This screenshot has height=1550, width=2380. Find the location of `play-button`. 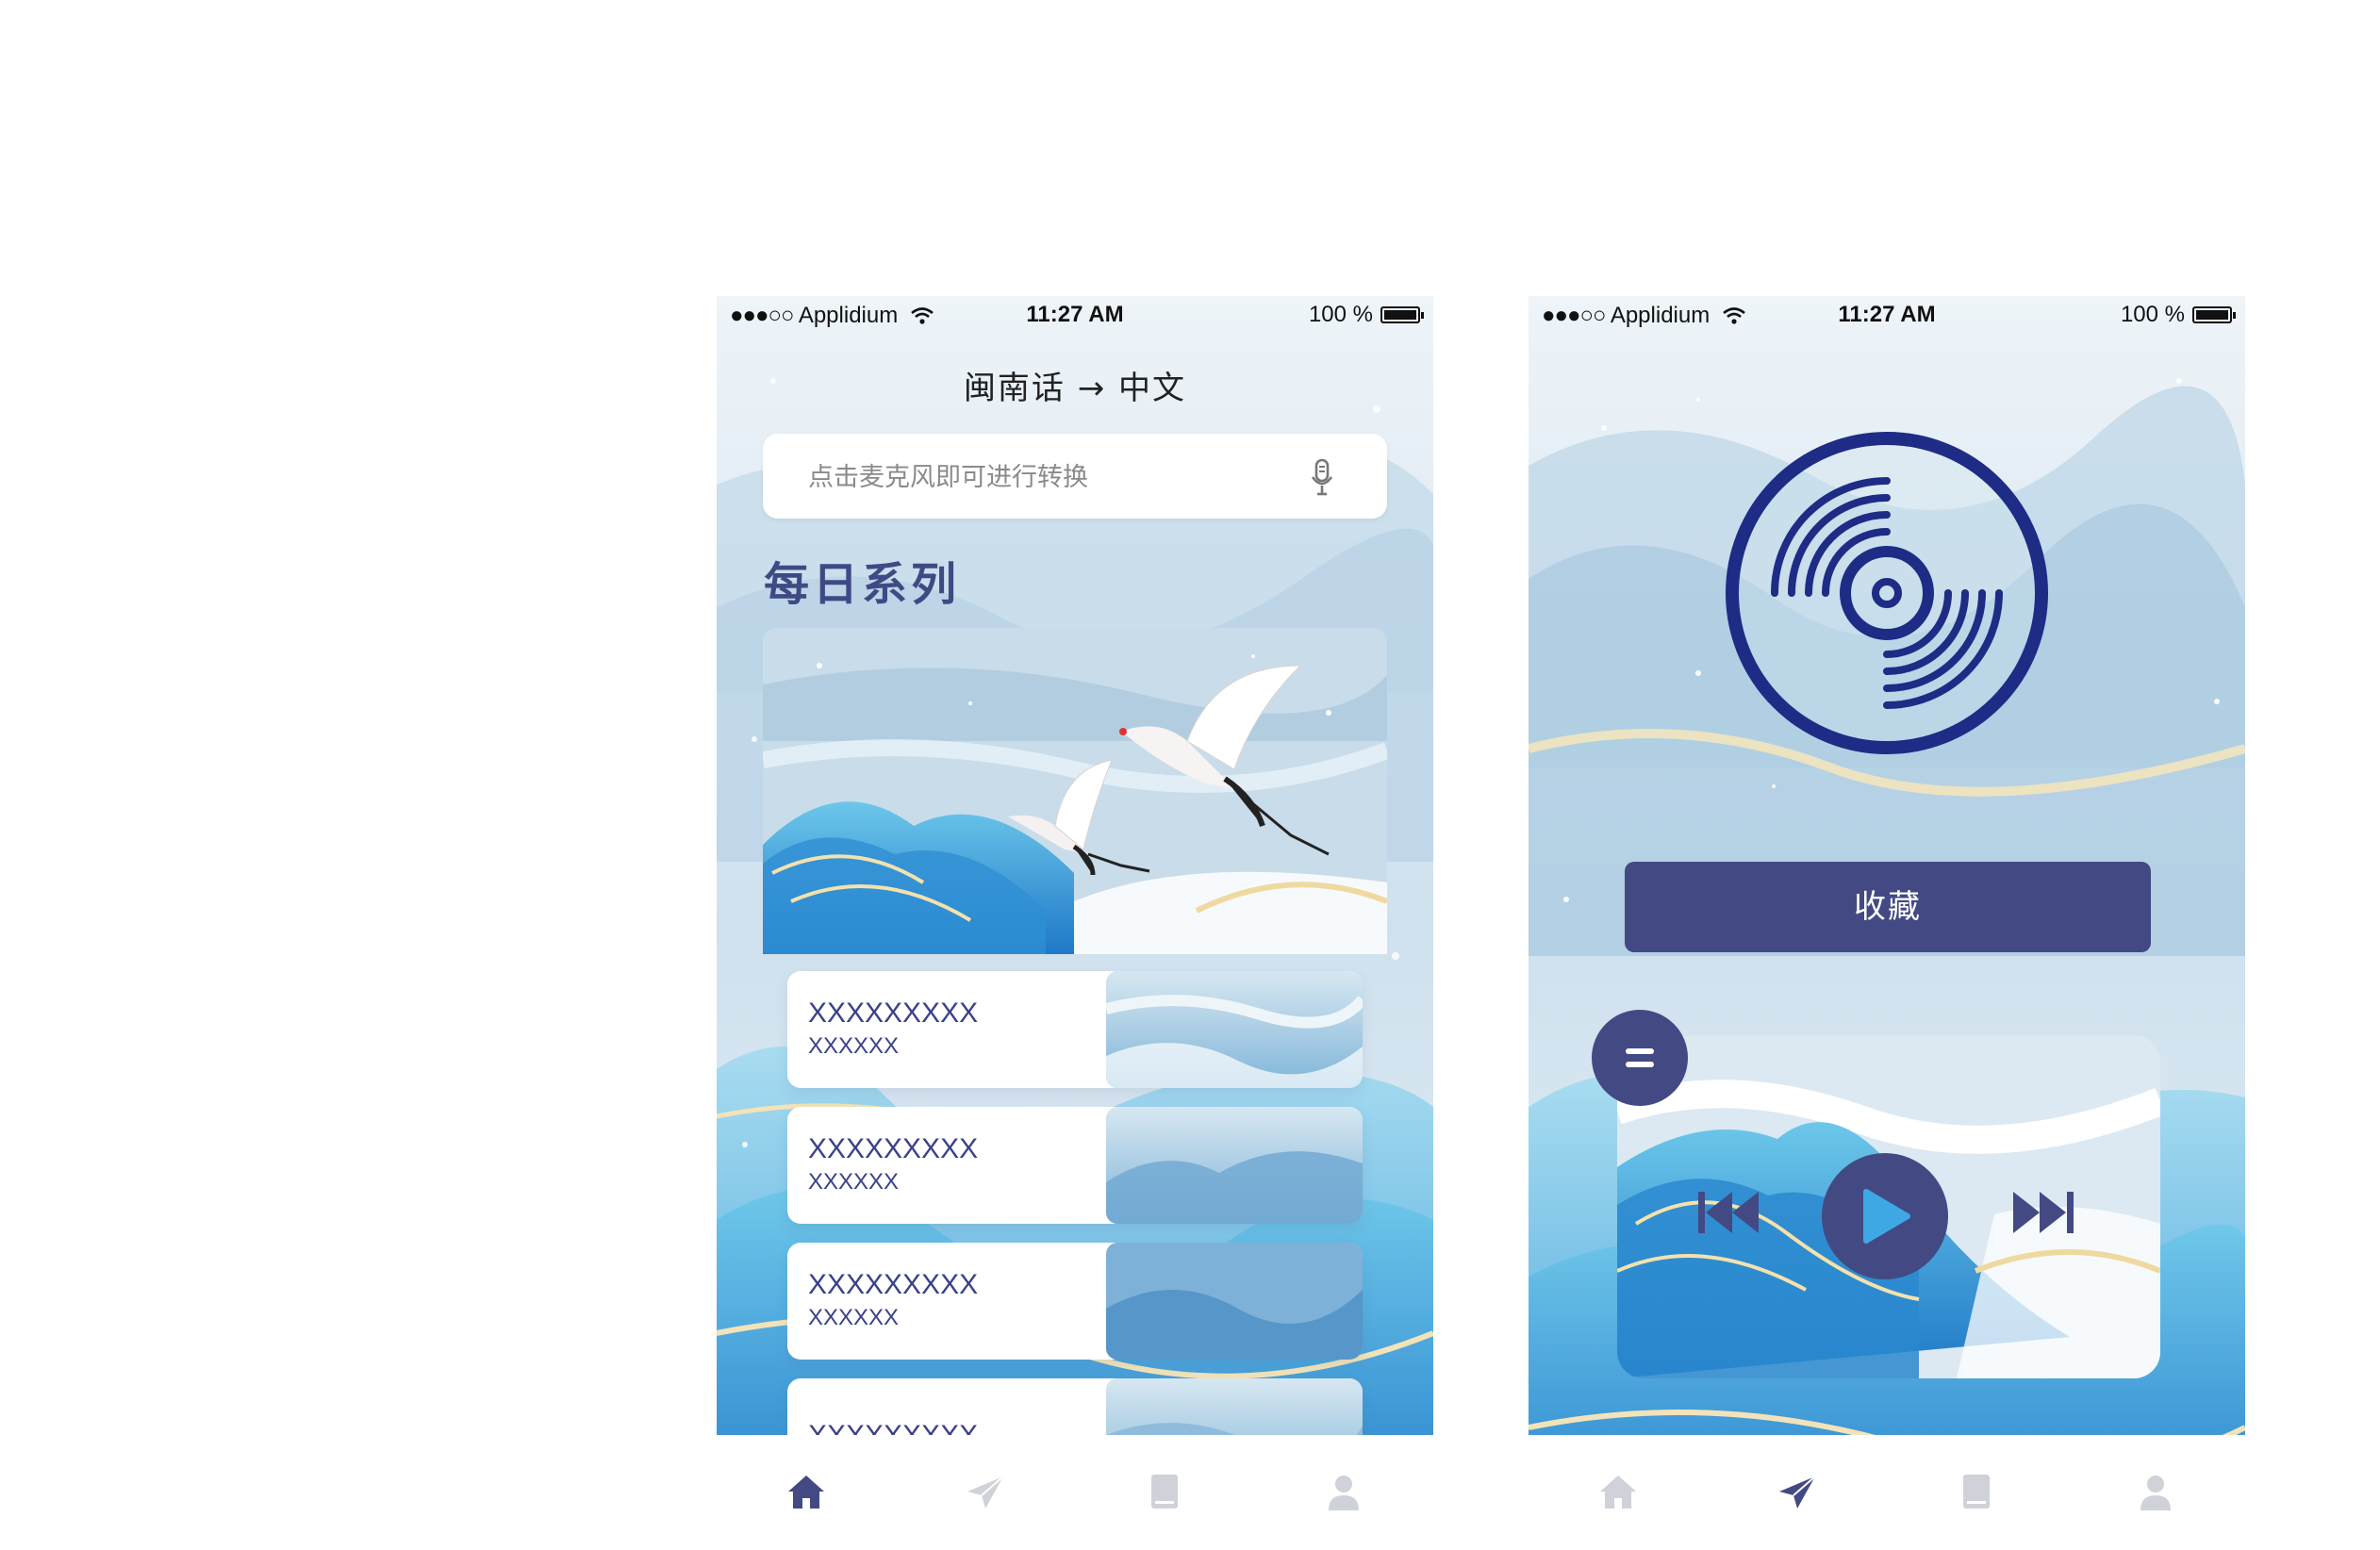

play-button is located at coordinates (1885, 1216).